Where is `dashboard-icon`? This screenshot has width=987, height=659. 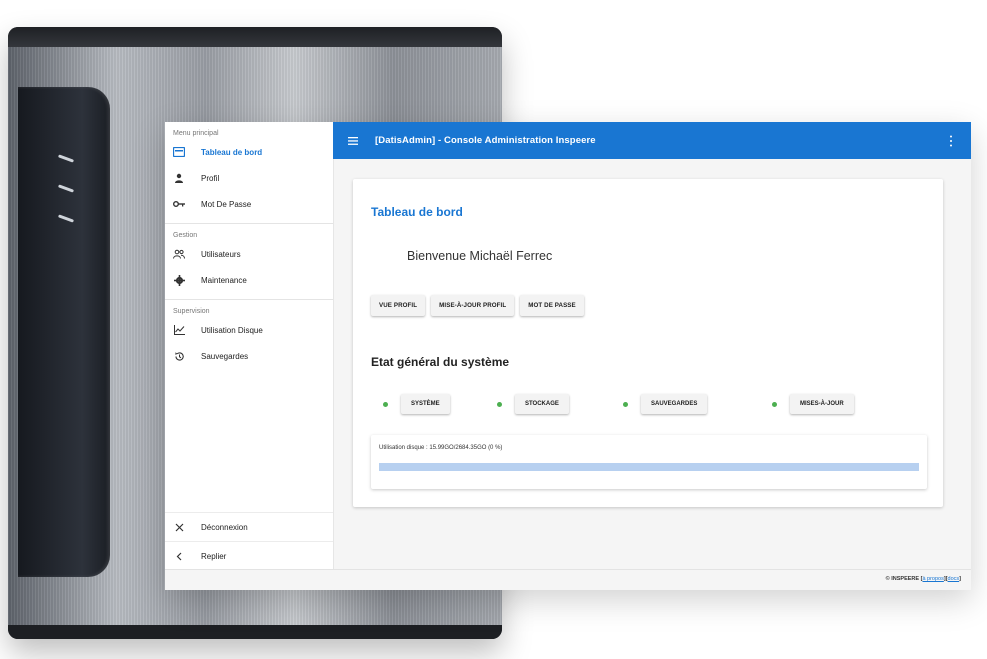
dashboard-icon is located at coordinates (179, 152).